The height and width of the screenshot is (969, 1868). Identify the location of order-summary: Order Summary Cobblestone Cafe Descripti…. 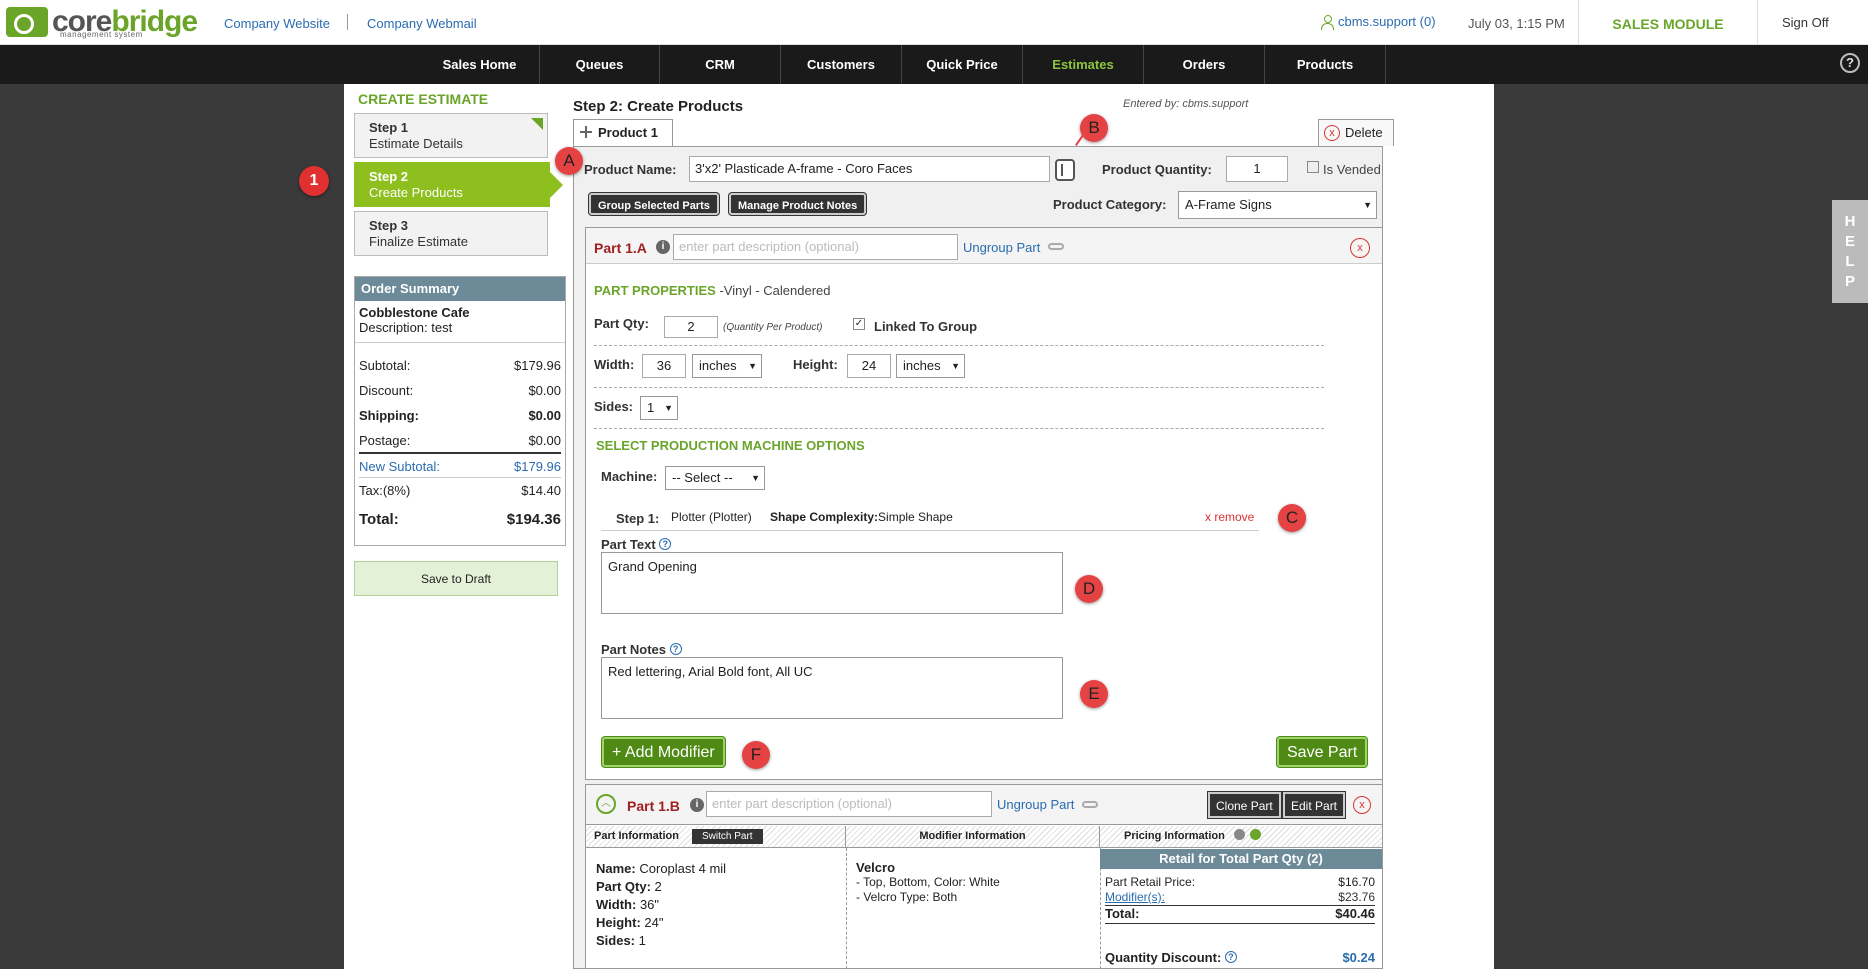
(460, 411).